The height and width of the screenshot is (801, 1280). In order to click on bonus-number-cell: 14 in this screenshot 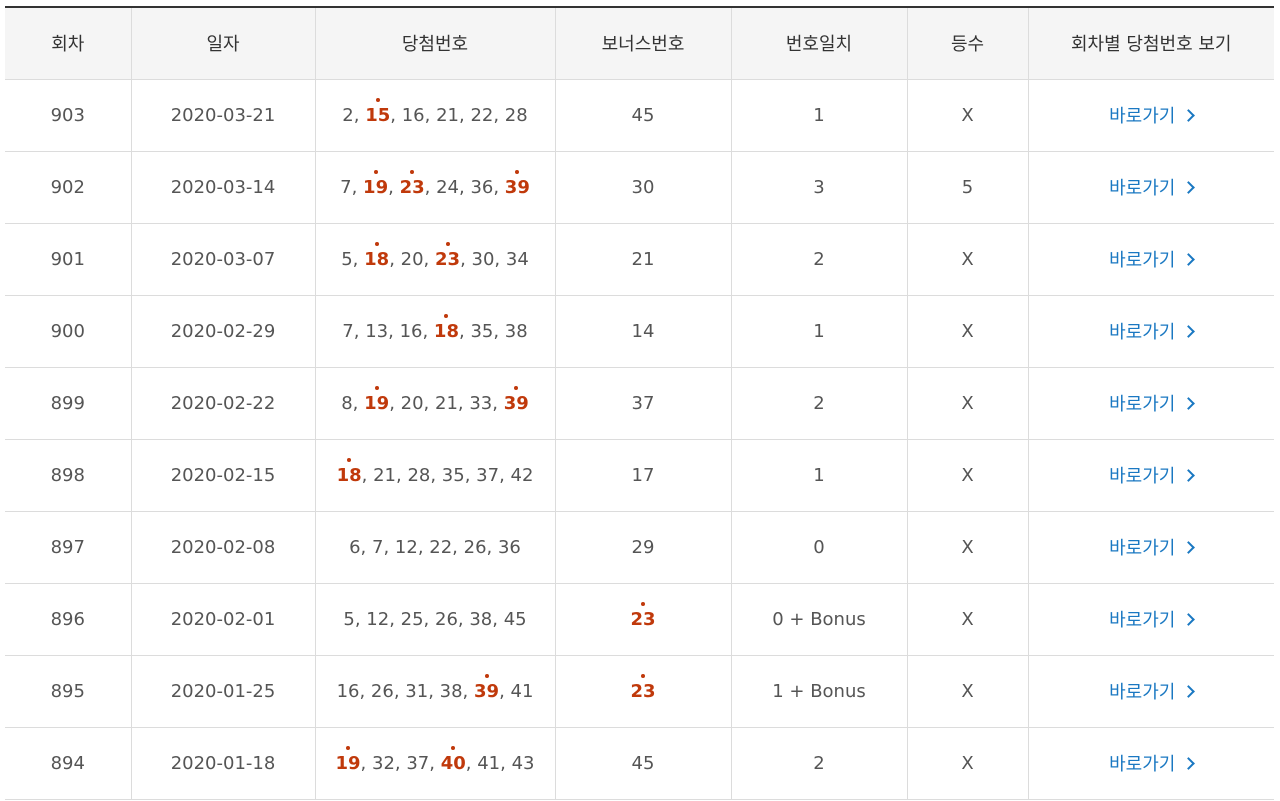, I will do `click(643, 331)`.